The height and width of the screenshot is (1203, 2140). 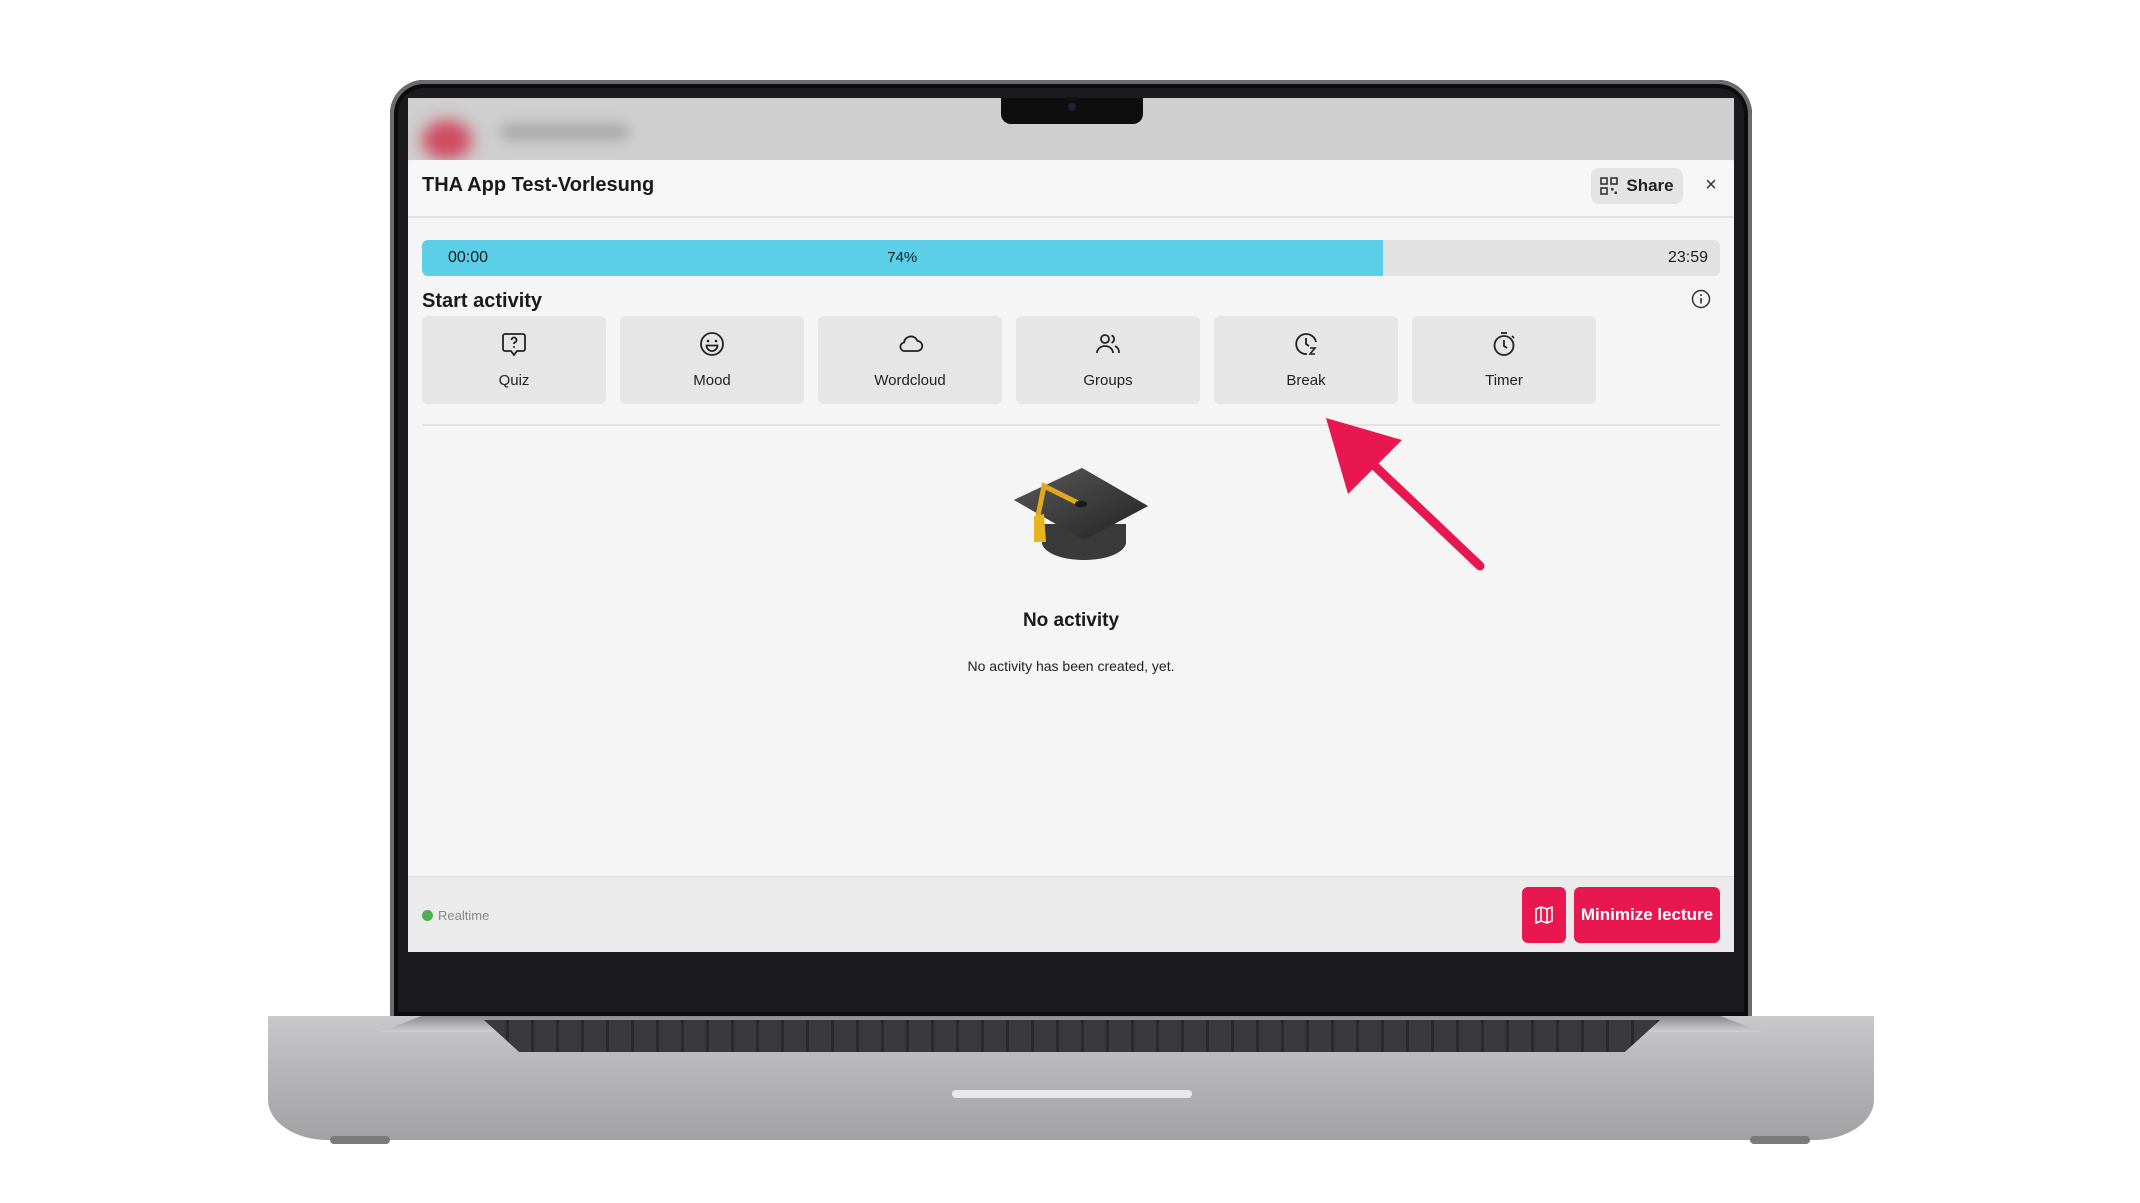 I want to click on share-button: Share, so click(x=1637, y=186).